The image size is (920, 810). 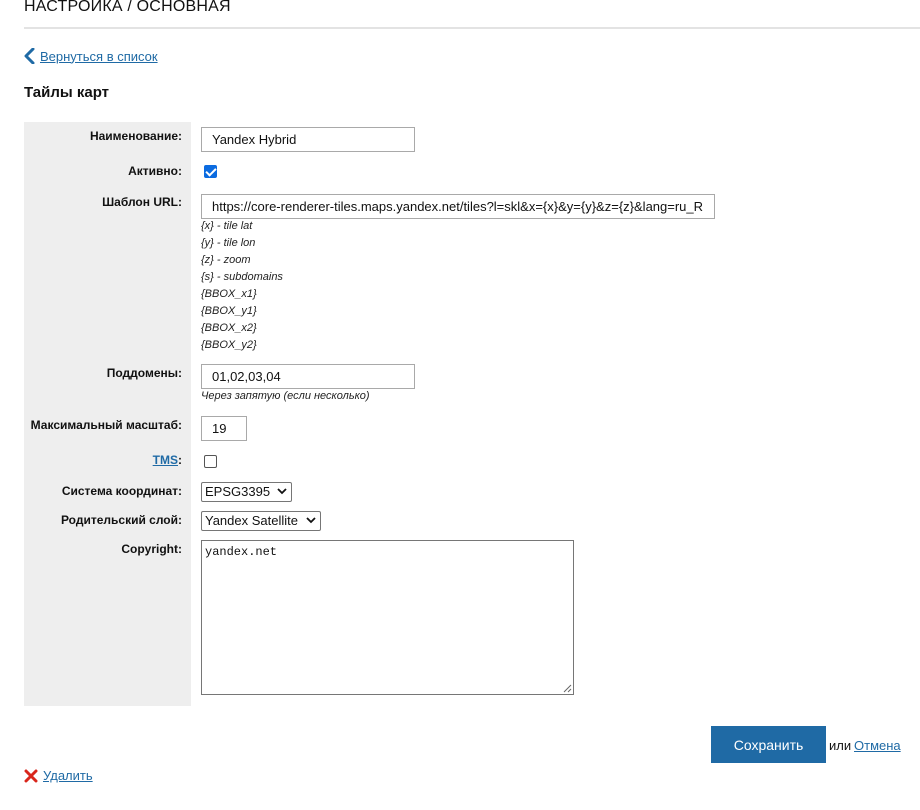 What do you see at coordinates (387, 617) in the screenshot?
I see `copyright-textarea: yandex.net` at bounding box center [387, 617].